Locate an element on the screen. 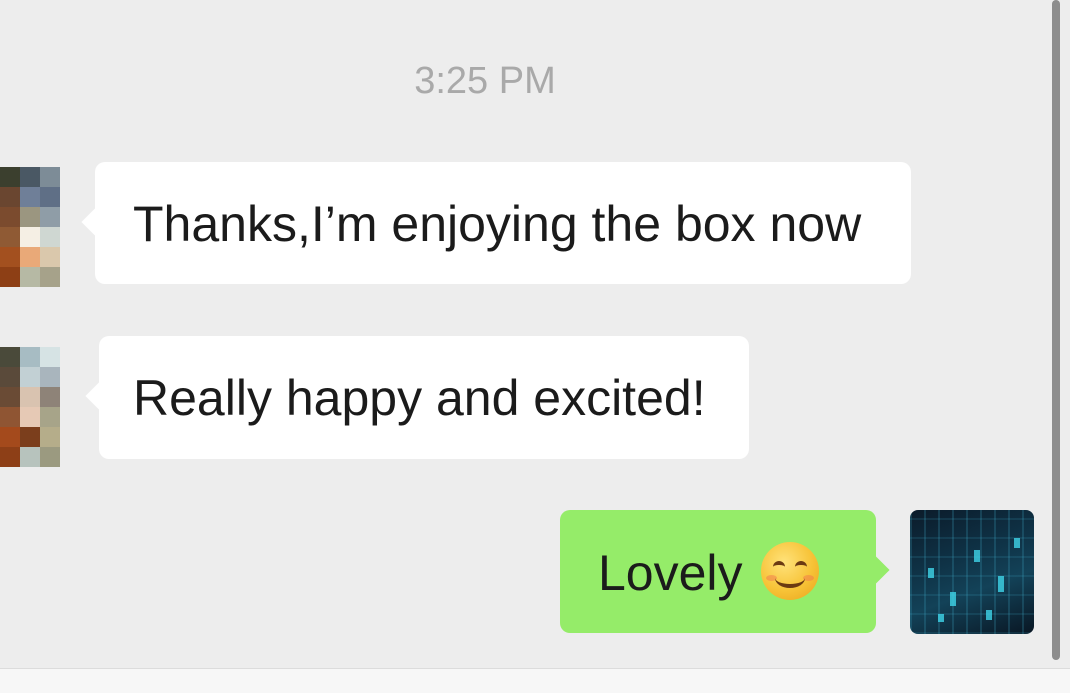 The height and width of the screenshot is (693, 1070). message-text: Thanks,I’m enjoying the box now is located at coordinates (497, 224).